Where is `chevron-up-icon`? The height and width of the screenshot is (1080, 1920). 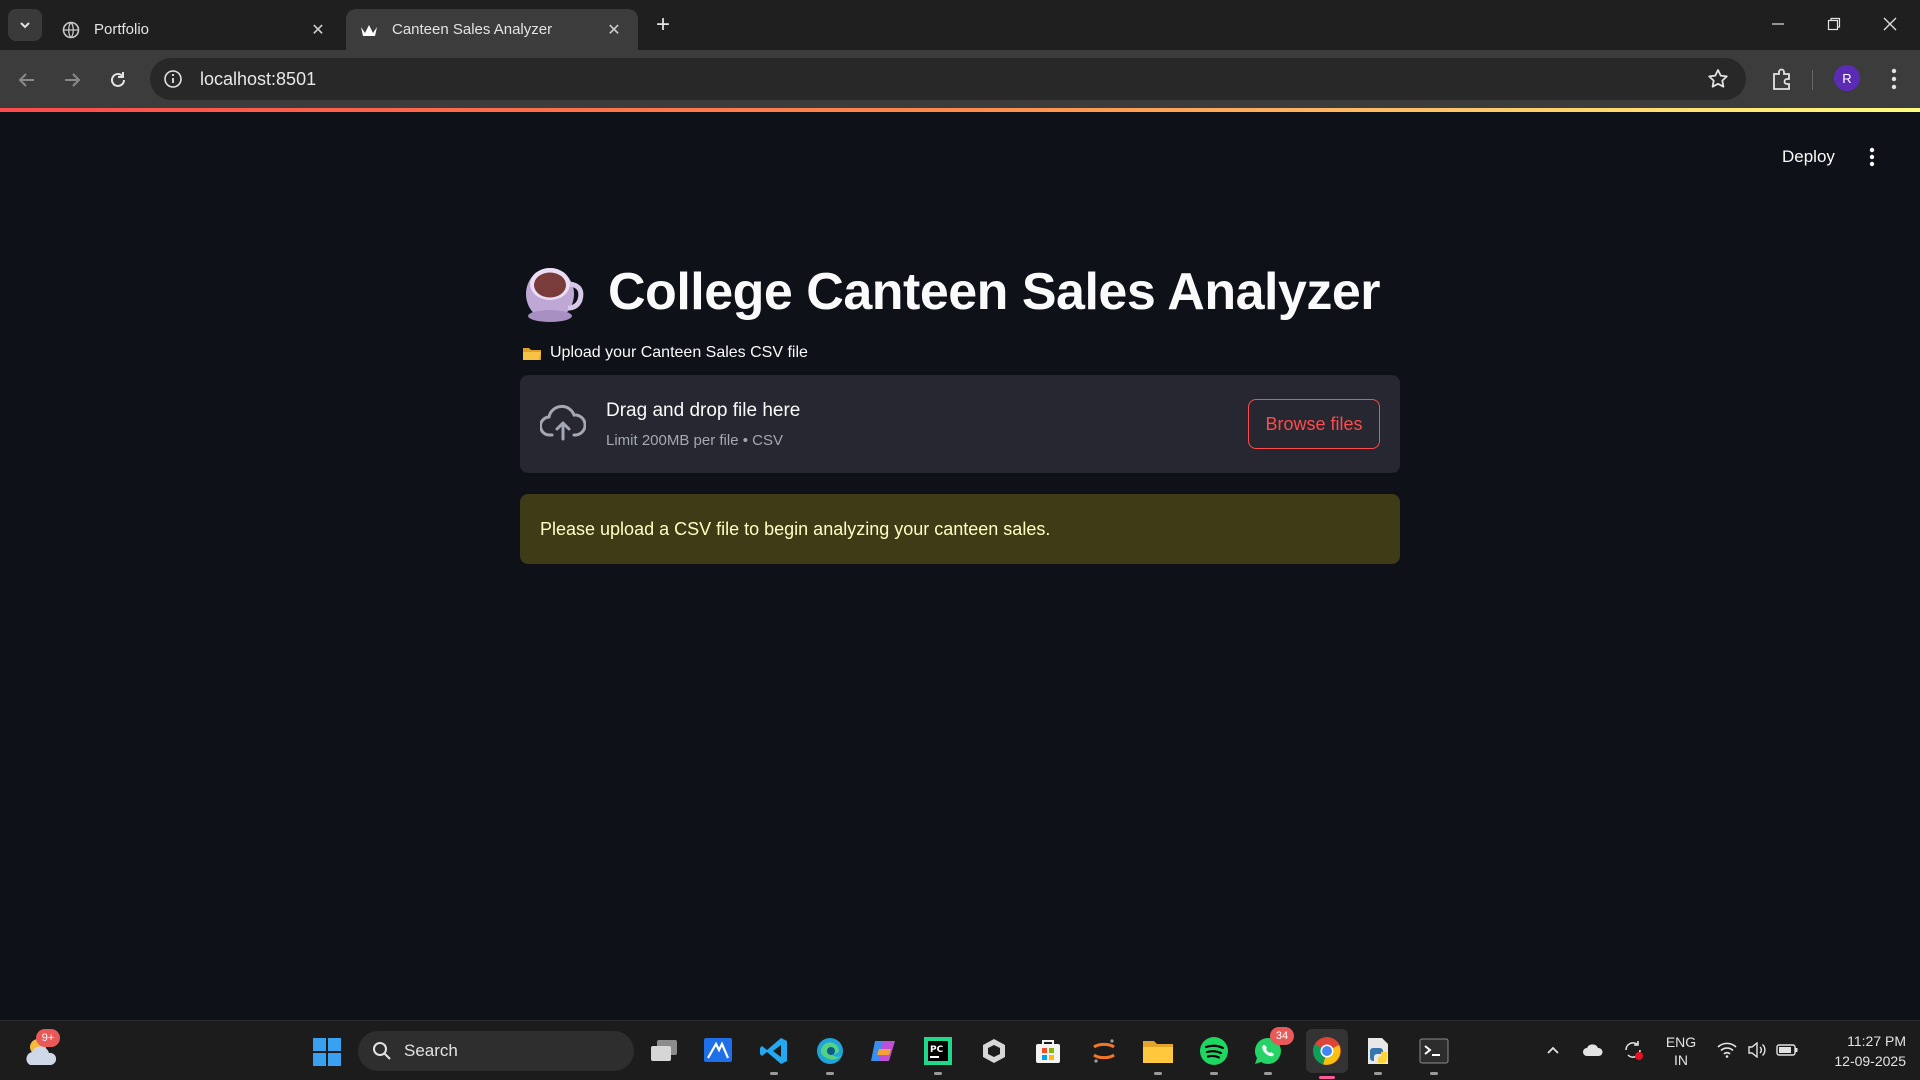 chevron-up-icon is located at coordinates (1553, 1050).